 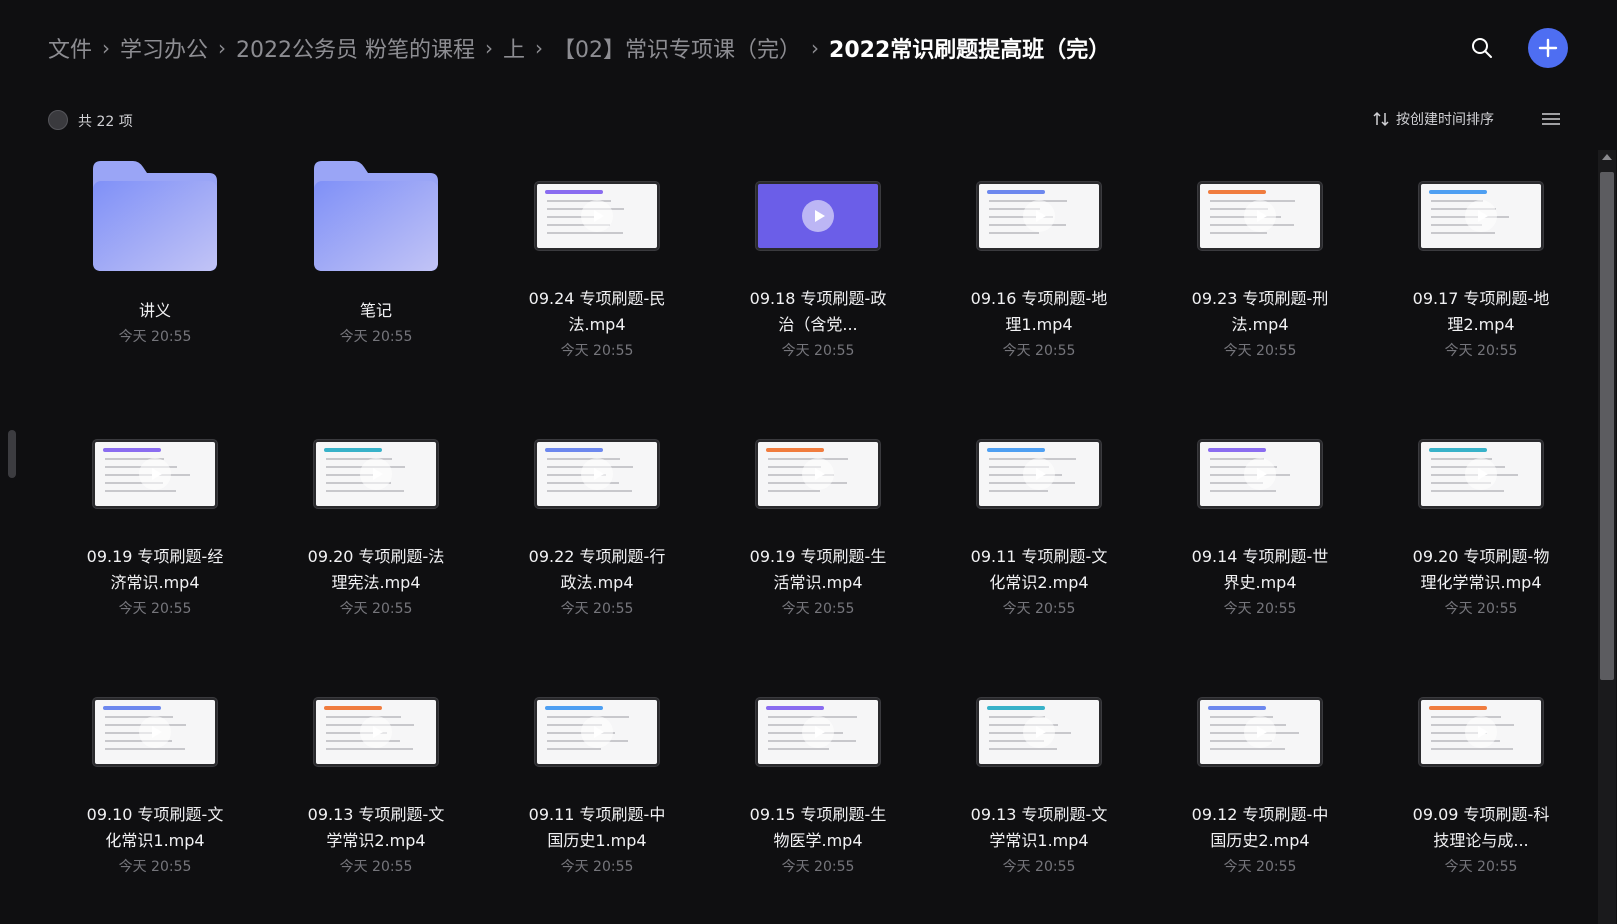 I want to click on view-toggle-button, so click(x=1551, y=119).